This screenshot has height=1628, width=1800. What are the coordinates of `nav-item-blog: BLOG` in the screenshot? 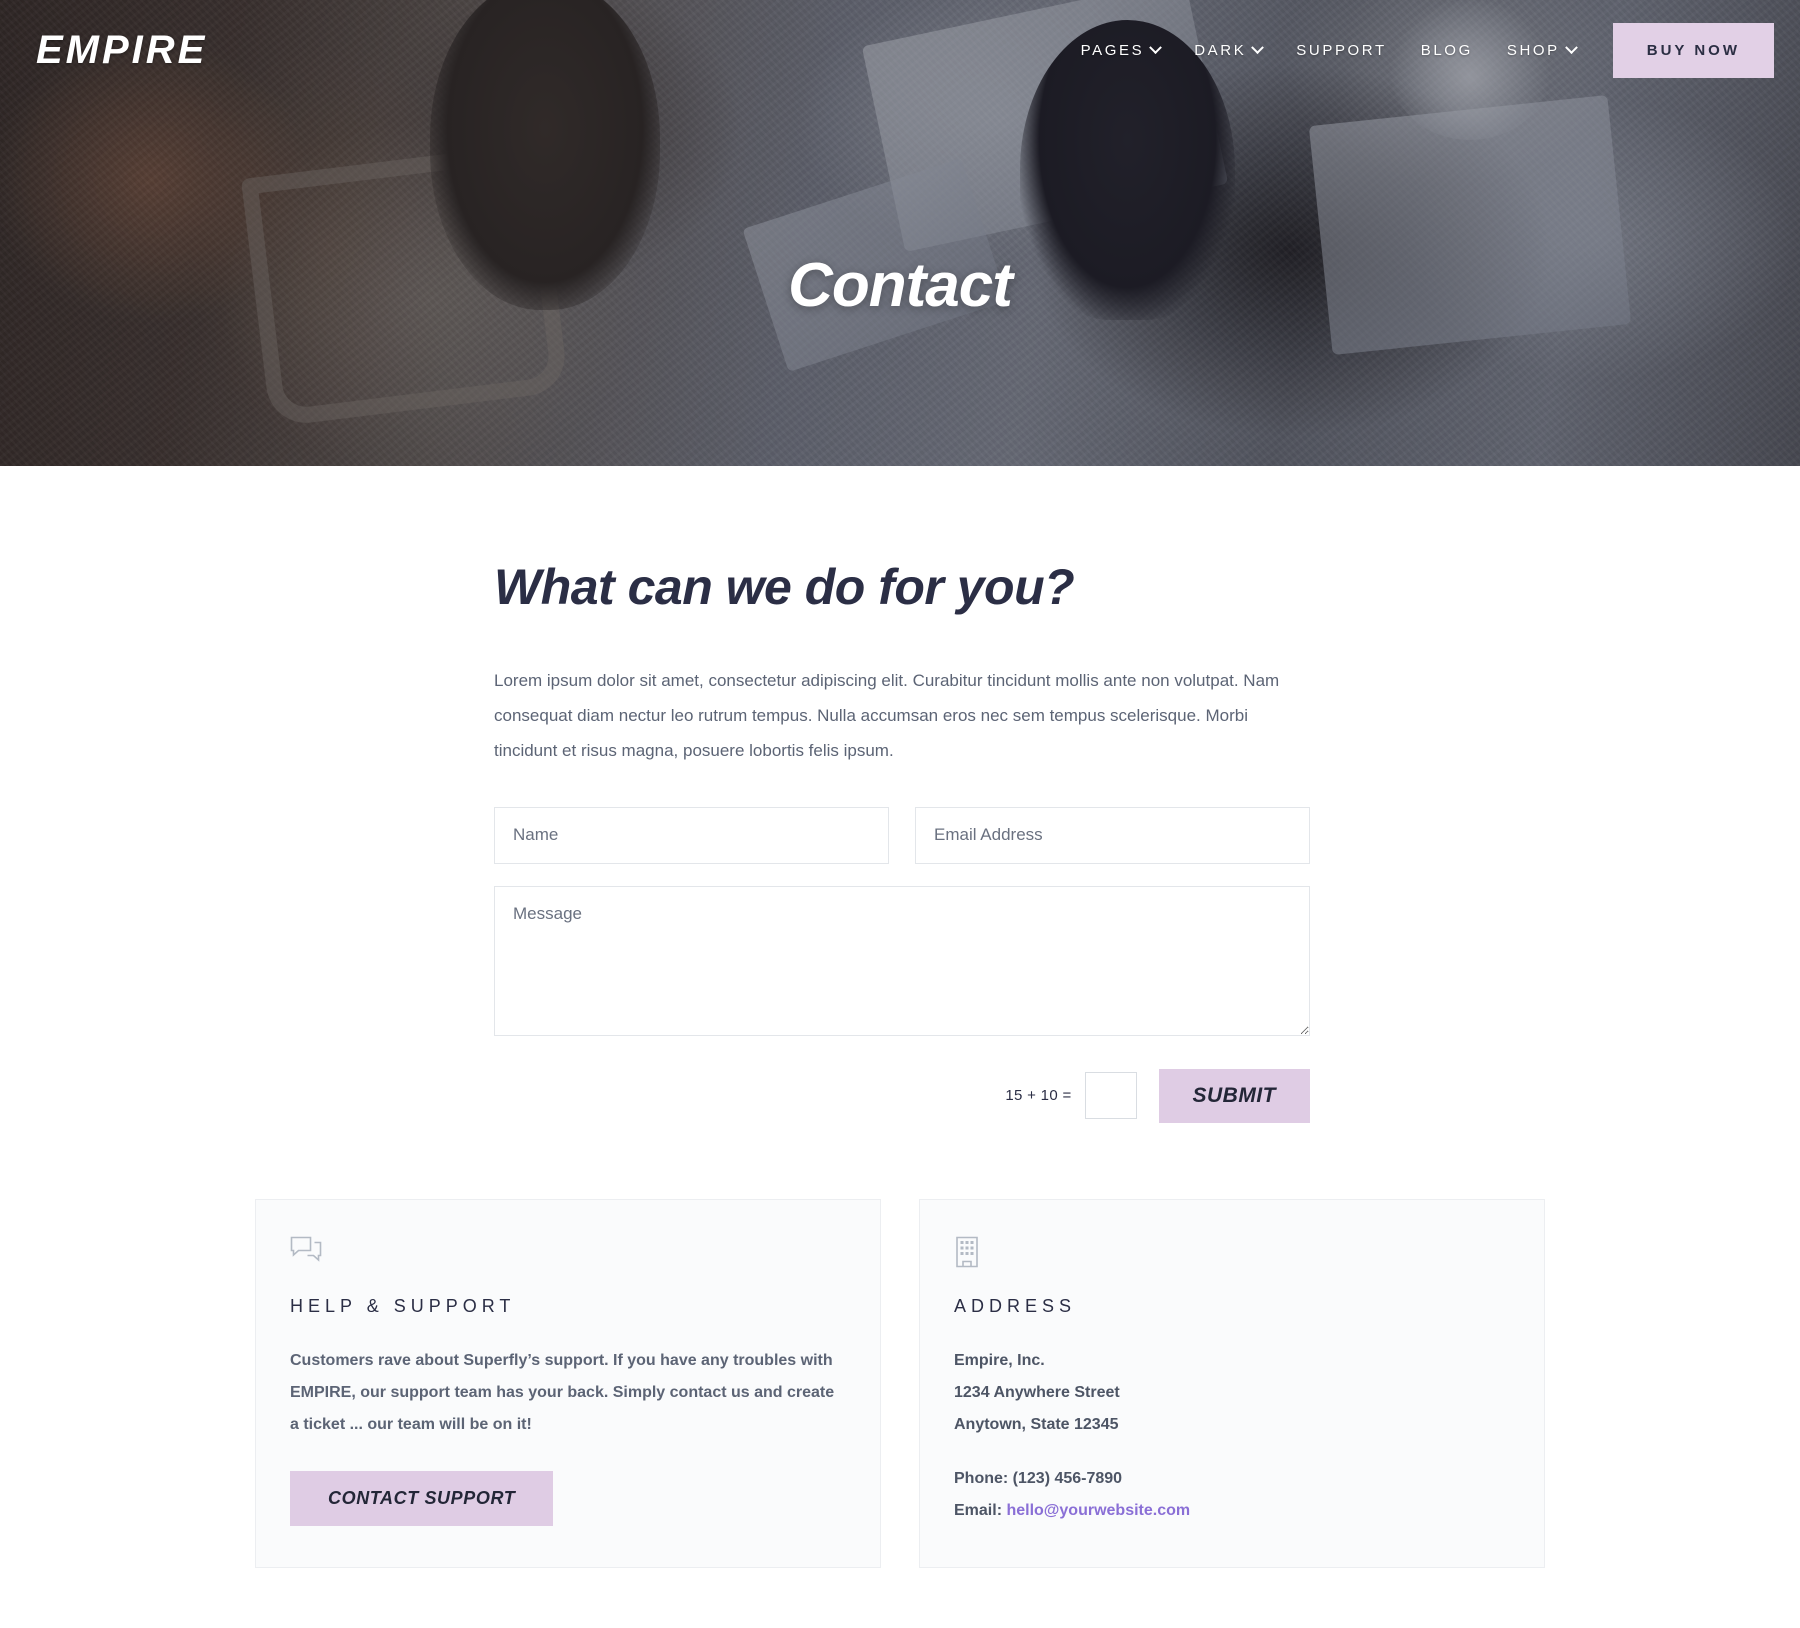 It's located at (1447, 50).